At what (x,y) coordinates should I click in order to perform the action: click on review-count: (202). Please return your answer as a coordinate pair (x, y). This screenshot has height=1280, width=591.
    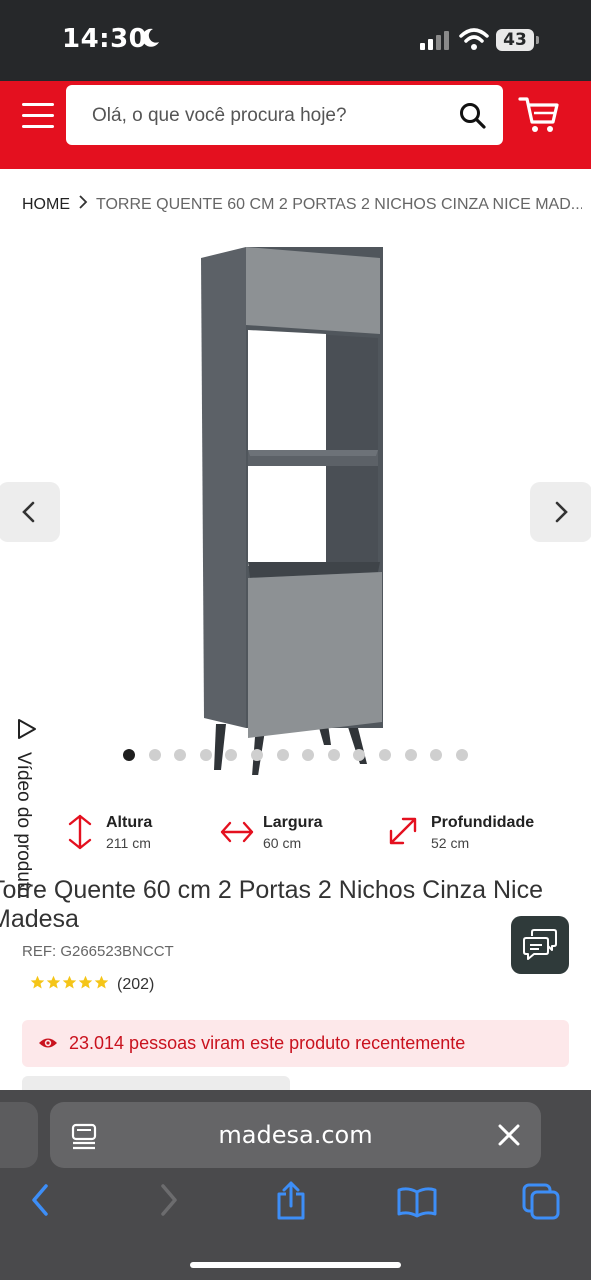
    Looking at the image, I should click on (135, 985).